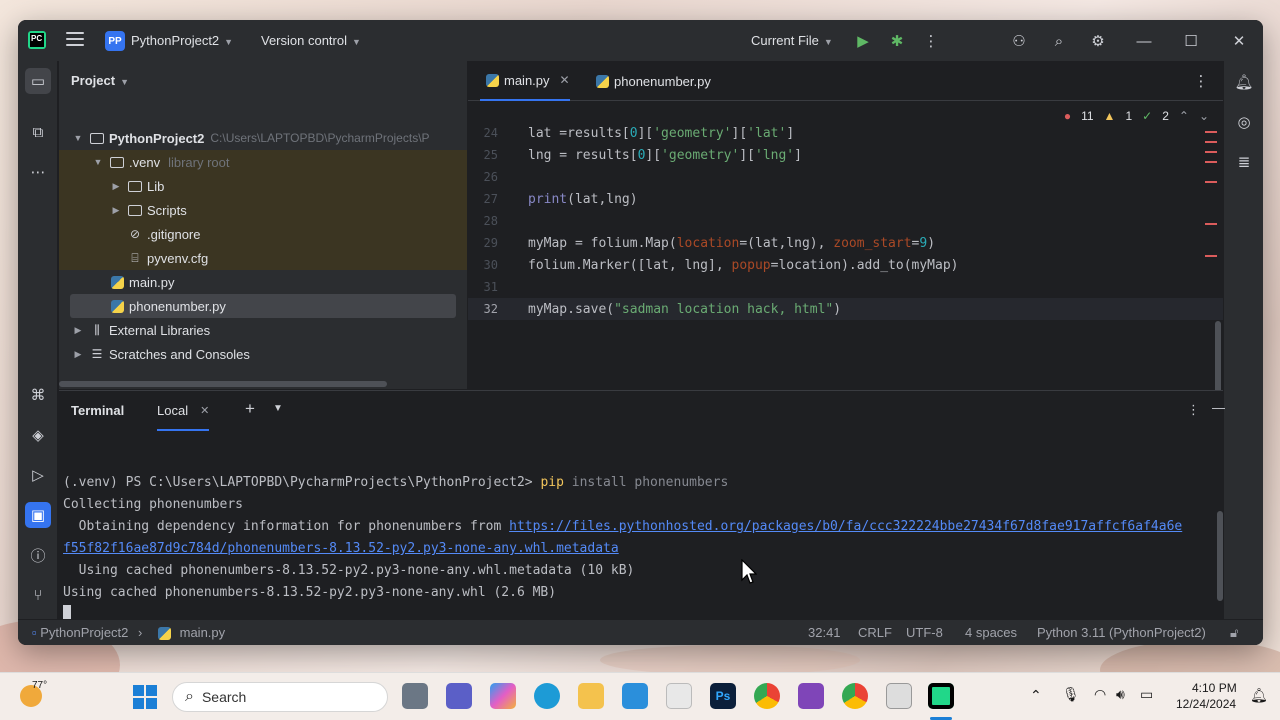 The image size is (1280, 720). I want to click on snipping-tool-icon, so click(899, 696).